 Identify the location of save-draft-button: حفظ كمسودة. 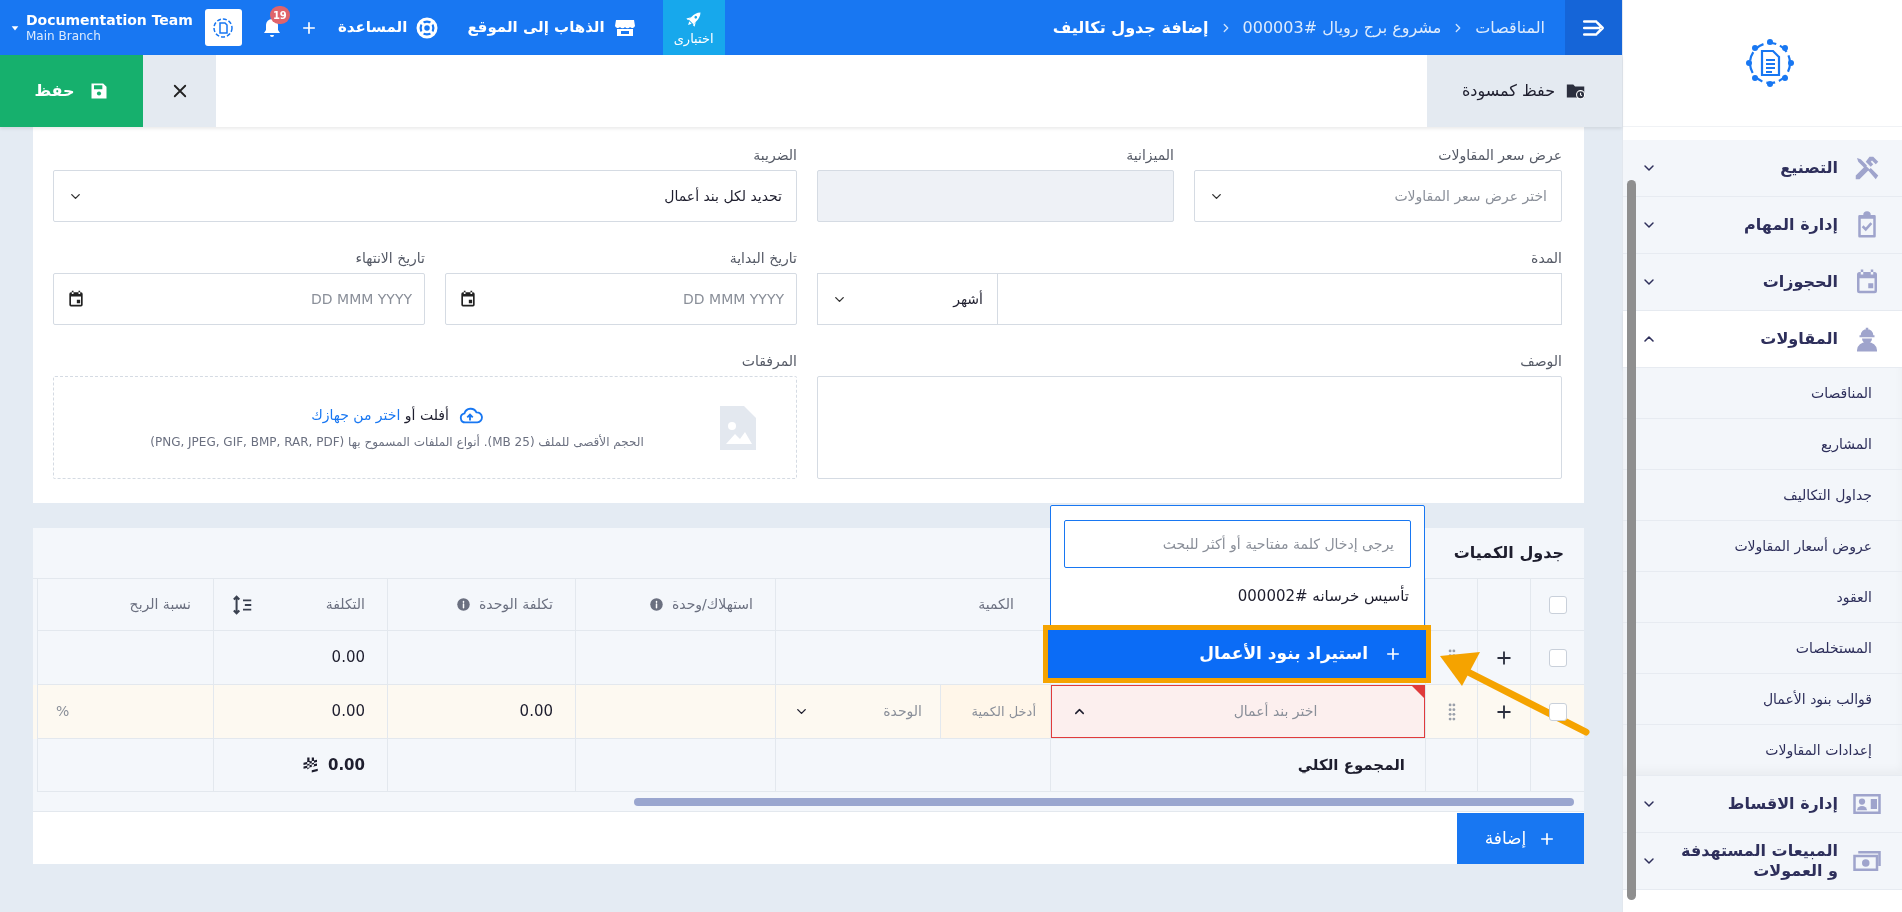
(1524, 91).